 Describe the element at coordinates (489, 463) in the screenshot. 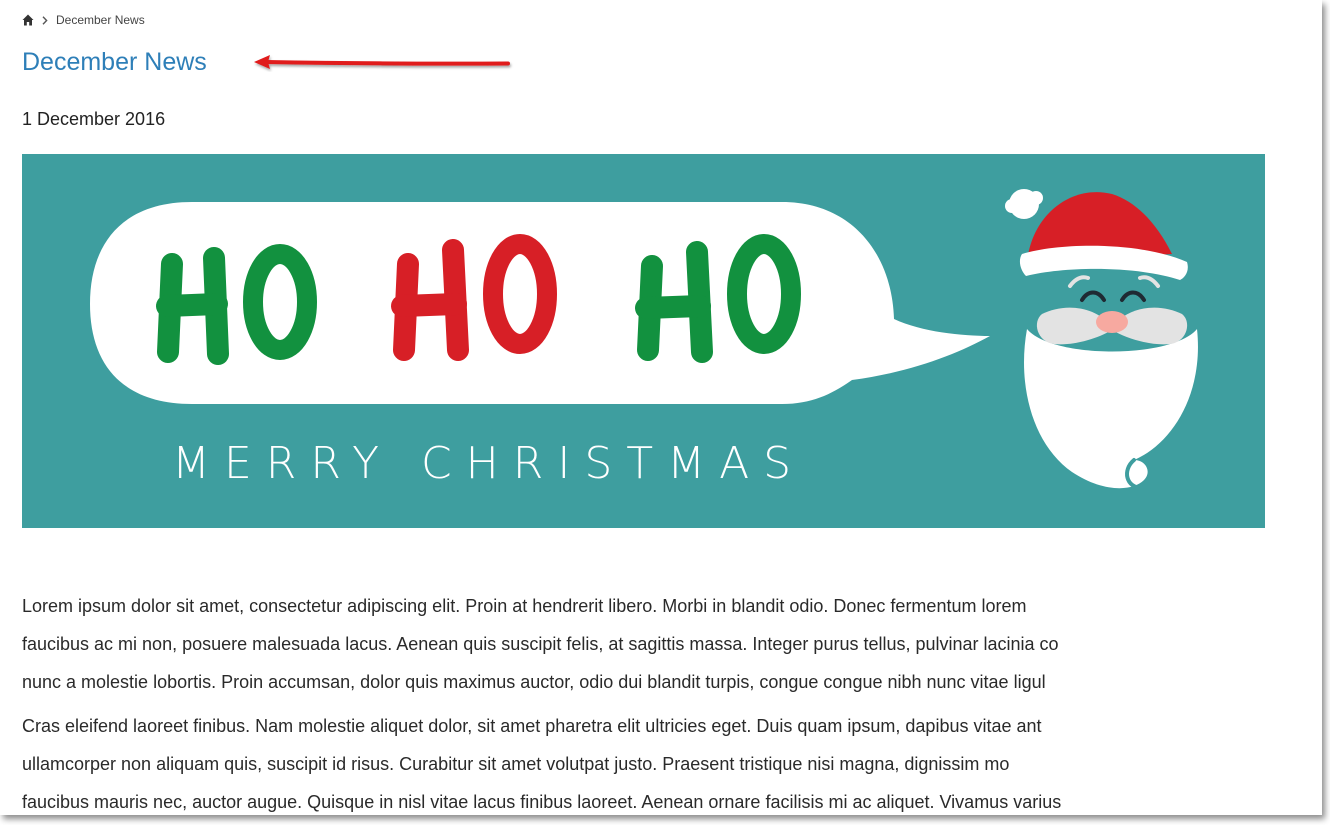

I see `banner-subtitle: MERRY CHRISTMAS` at that location.